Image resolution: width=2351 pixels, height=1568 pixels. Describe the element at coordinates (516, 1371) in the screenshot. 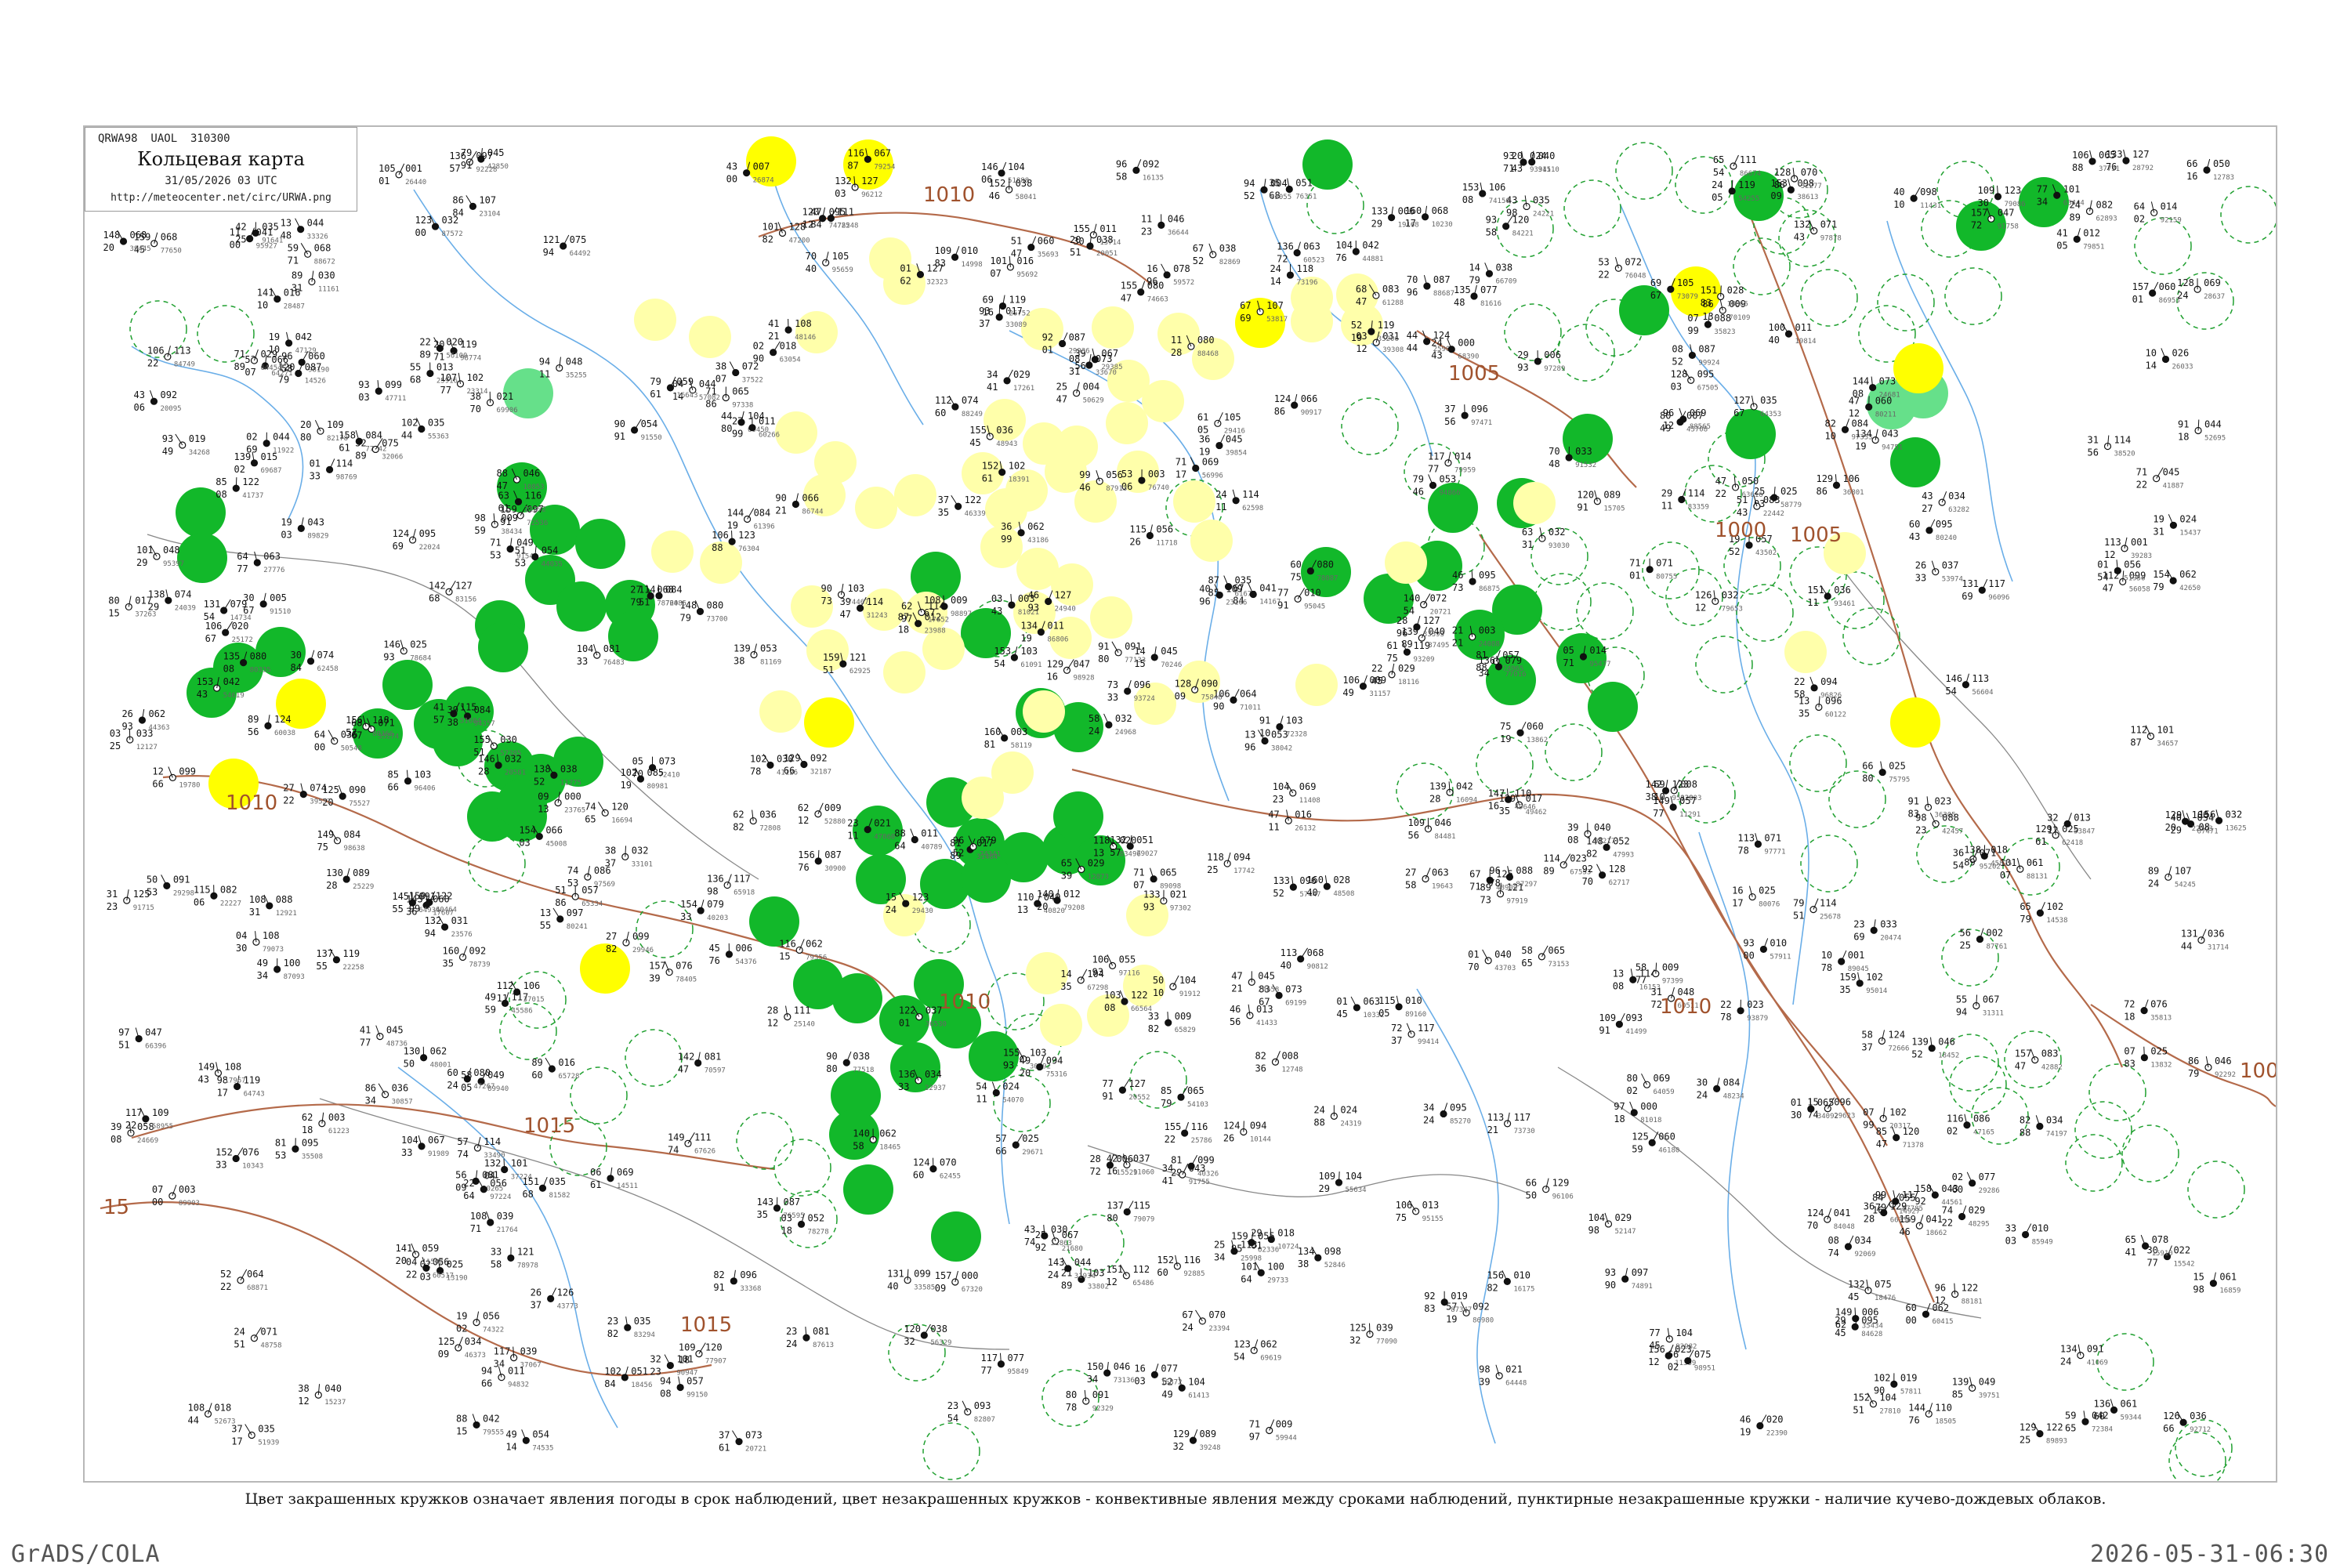

I see `svg-text: 011` at that location.